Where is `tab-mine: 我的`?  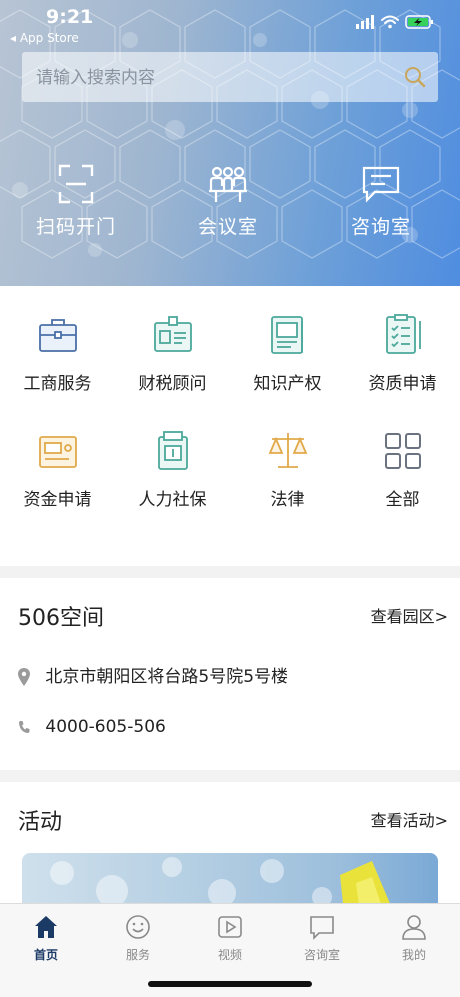
tab-mine: 我的 is located at coordinates (414, 938).